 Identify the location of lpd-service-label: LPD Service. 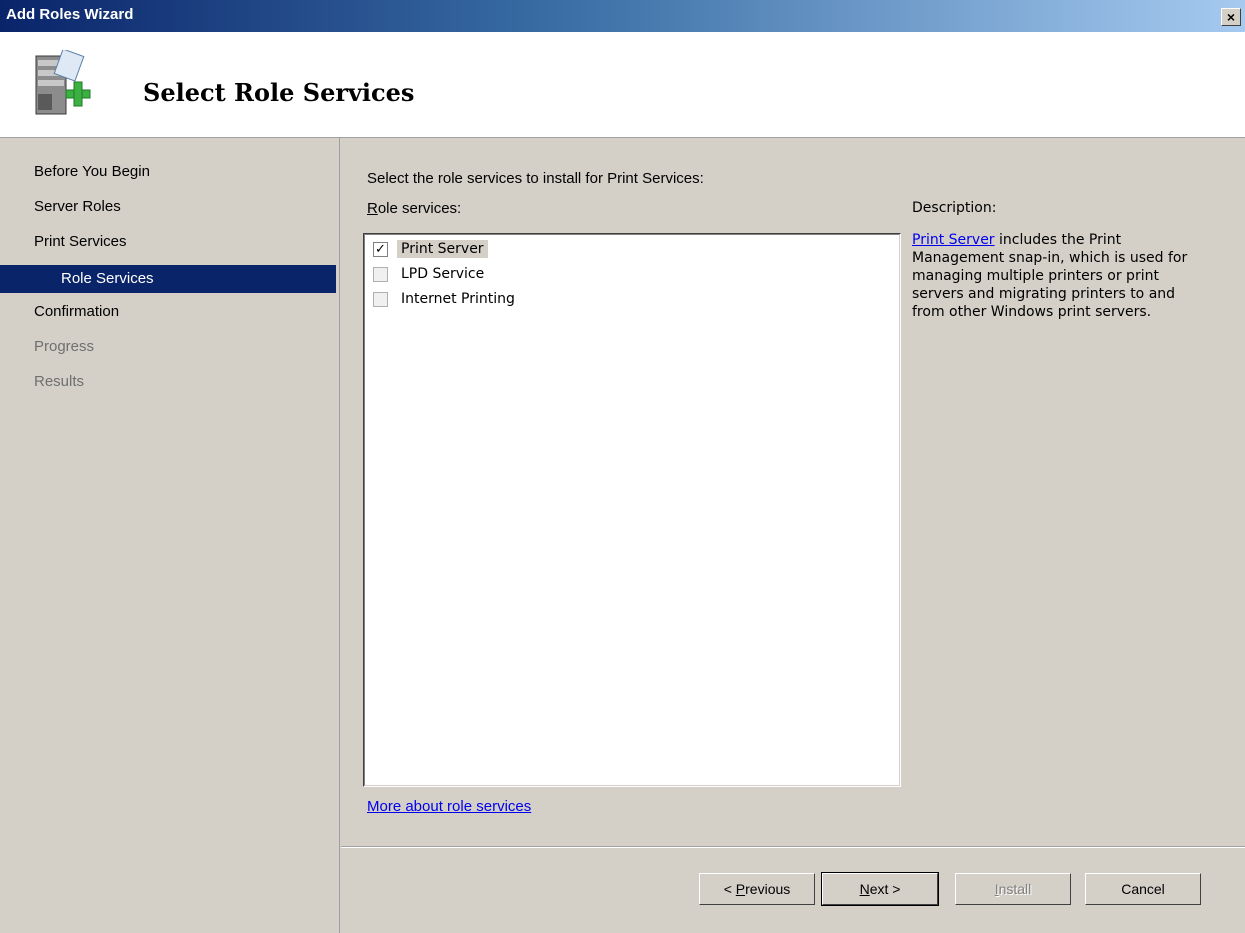
(442, 274).